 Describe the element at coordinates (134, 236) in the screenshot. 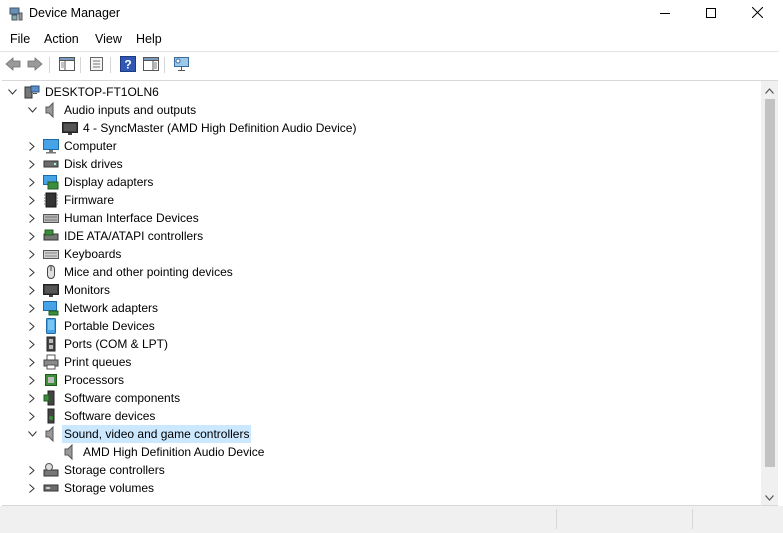

I see `tree-item-label: IDE ATA/ATAPI controllers` at that location.